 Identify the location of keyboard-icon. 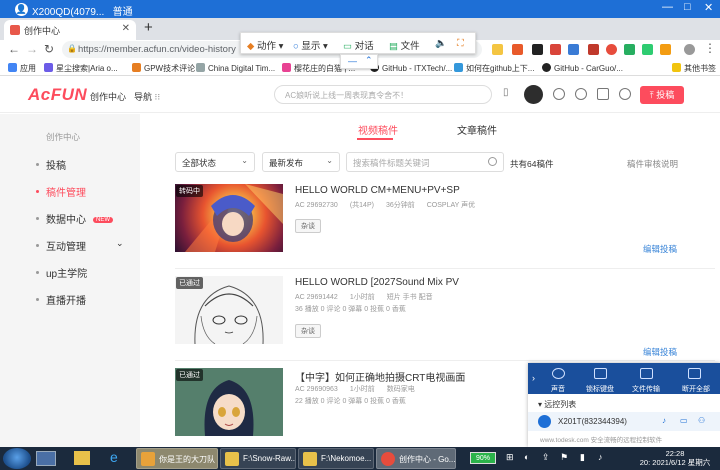
(600, 373).